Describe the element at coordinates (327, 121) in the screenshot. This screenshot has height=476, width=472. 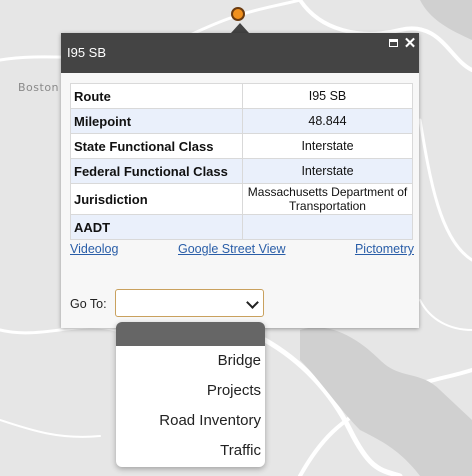
I see `attr-value: 48.844` at that location.